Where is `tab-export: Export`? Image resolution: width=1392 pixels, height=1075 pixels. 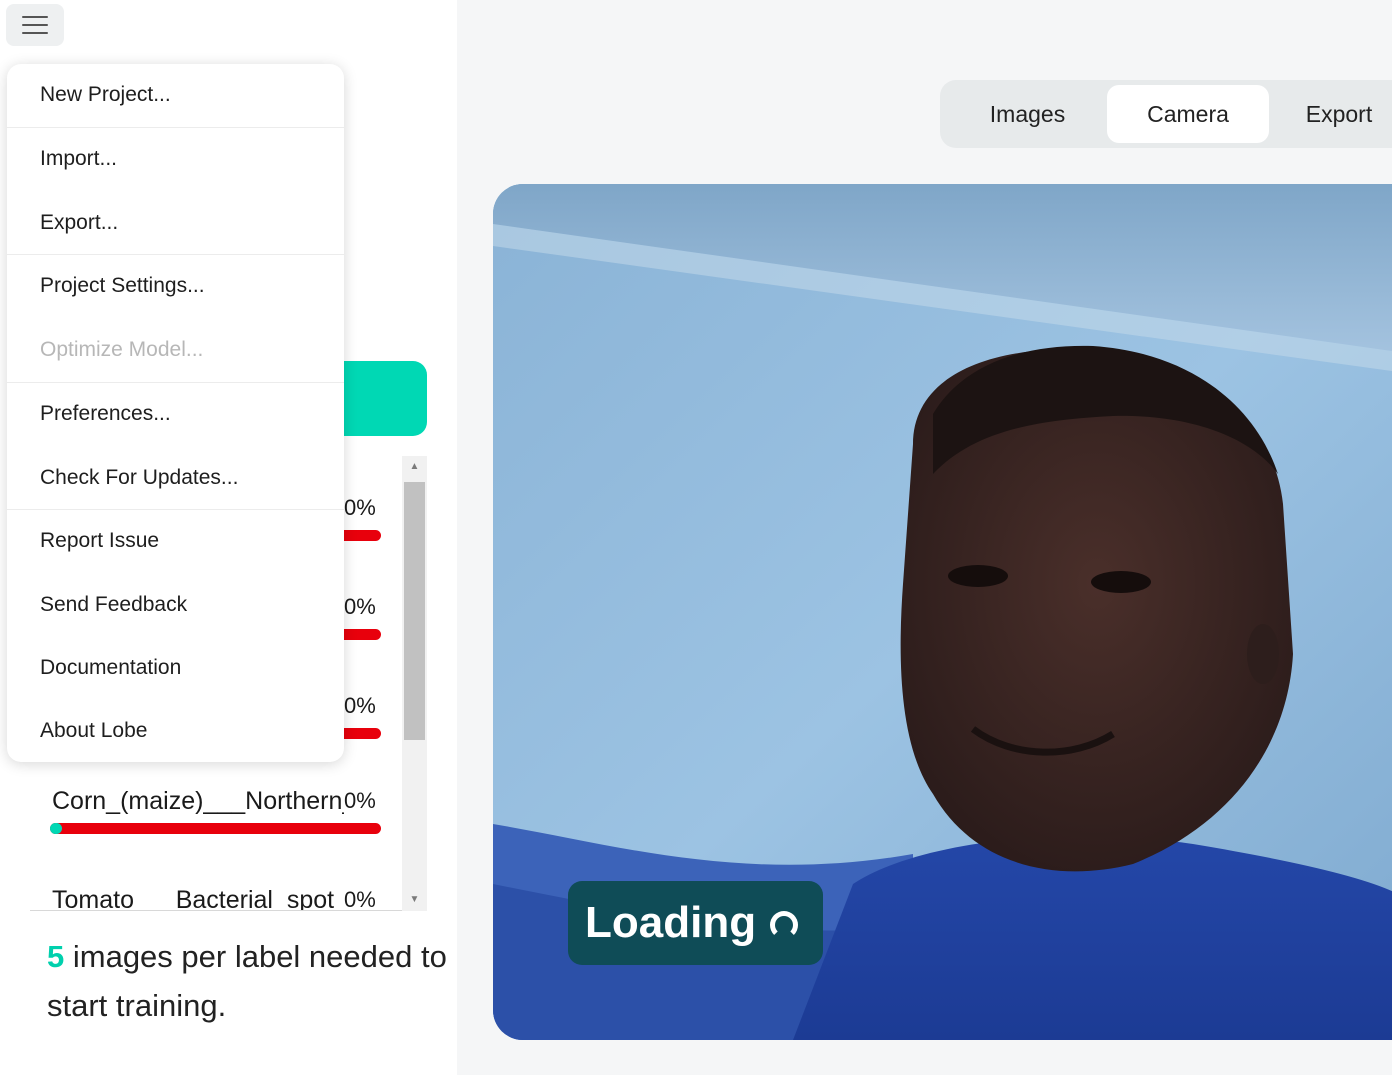 tab-export: Export is located at coordinates (1335, 114).